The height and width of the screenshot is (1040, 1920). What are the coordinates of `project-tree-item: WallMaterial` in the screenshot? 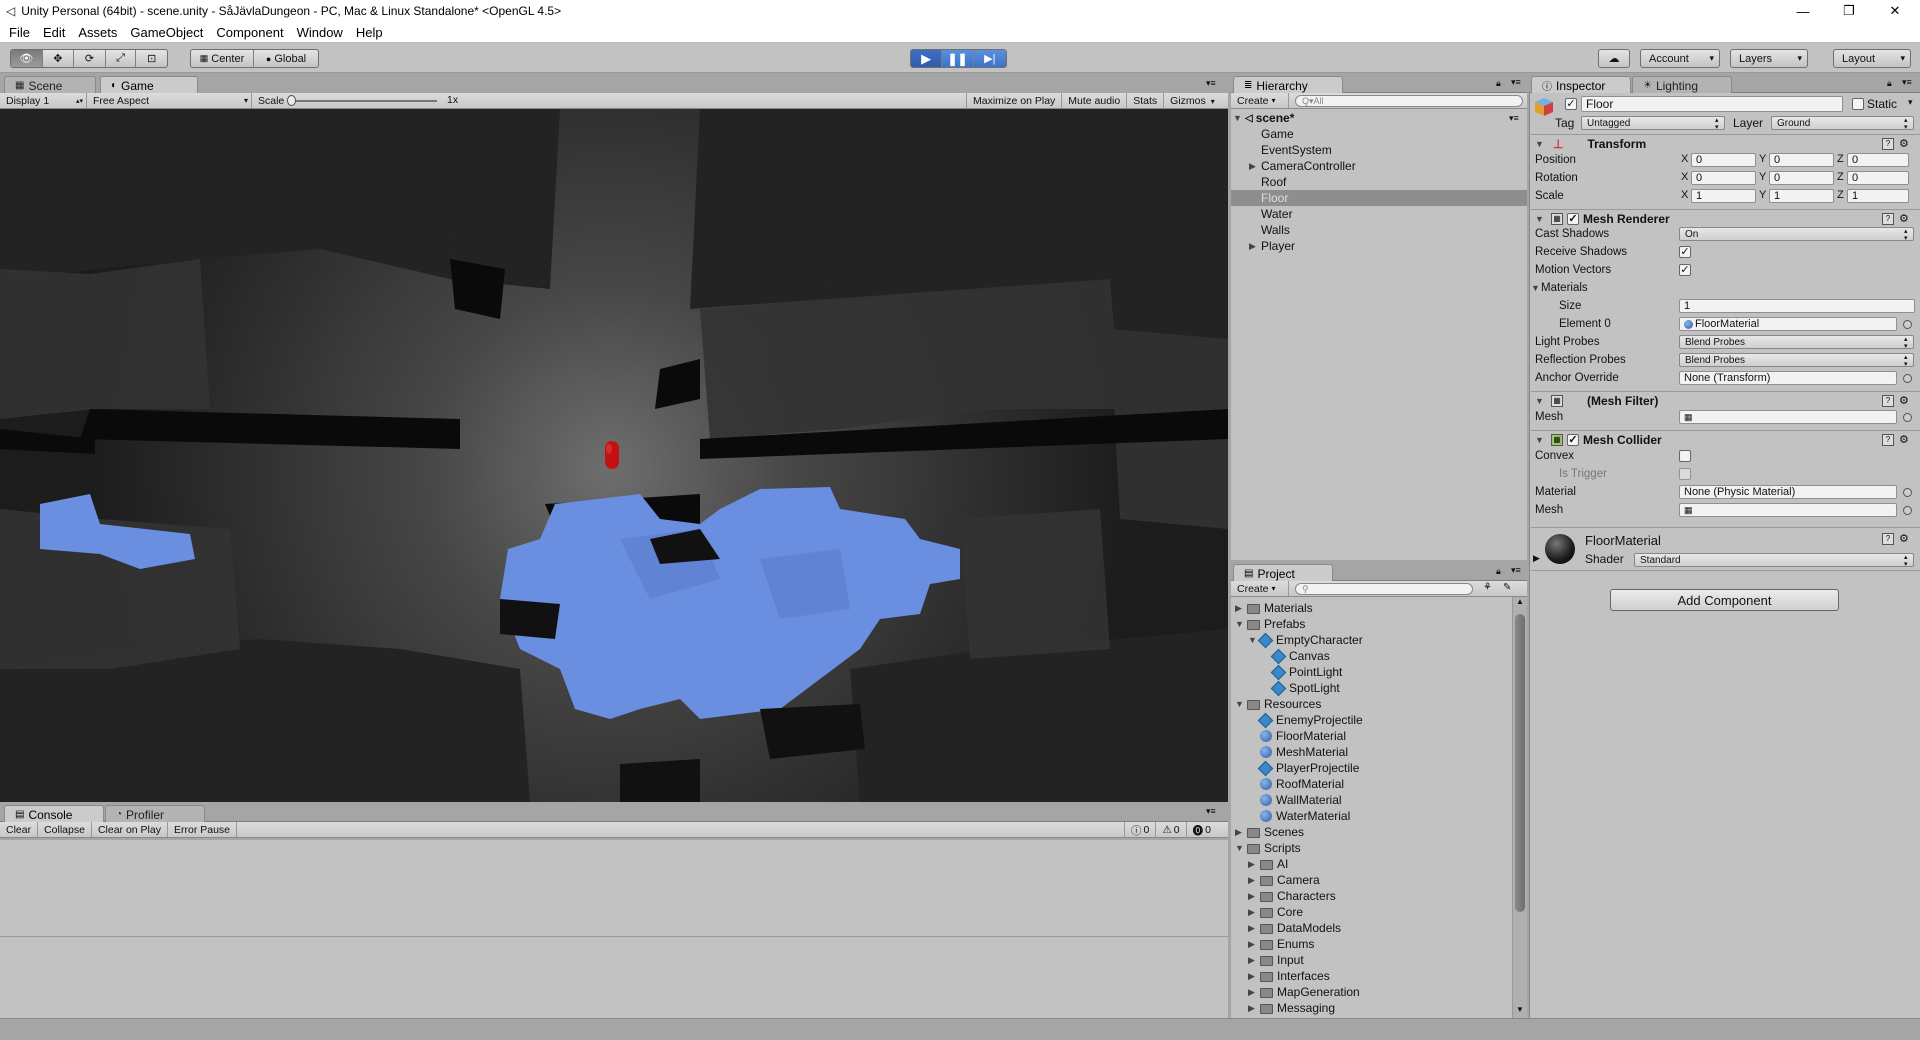 It's located at (1295, 800).